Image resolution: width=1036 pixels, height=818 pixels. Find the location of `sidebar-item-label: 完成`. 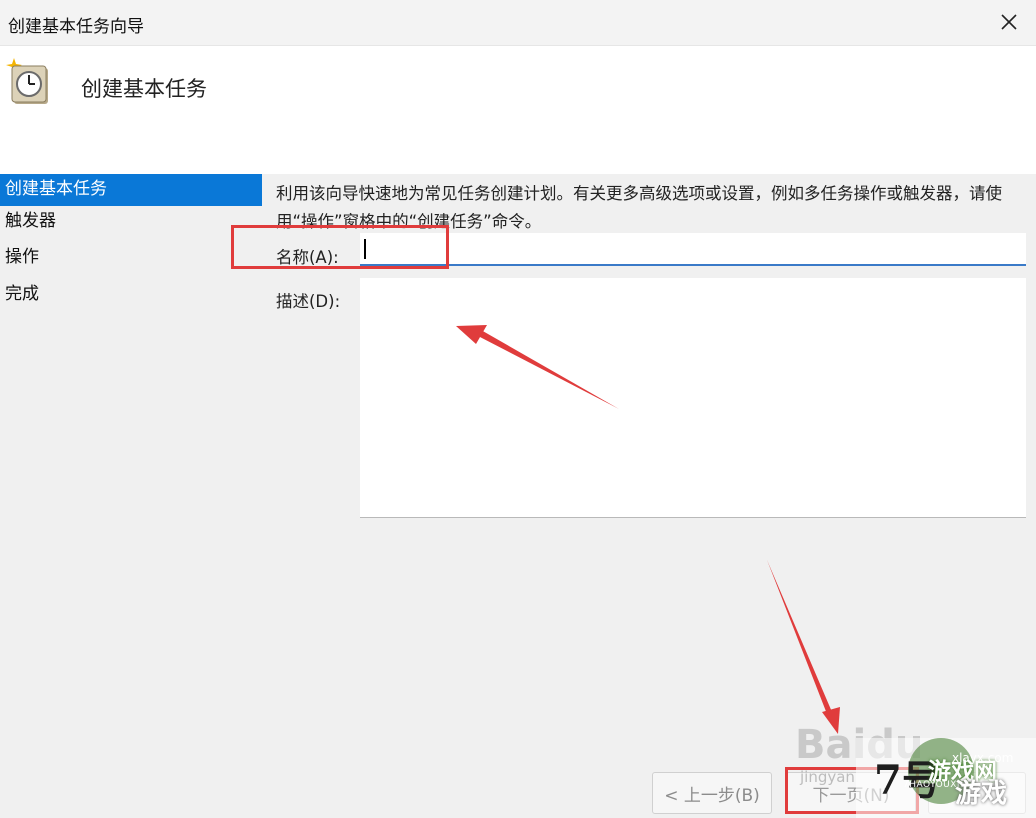

sidebar-item-label: 完成 is located at coordinates (22, 294).